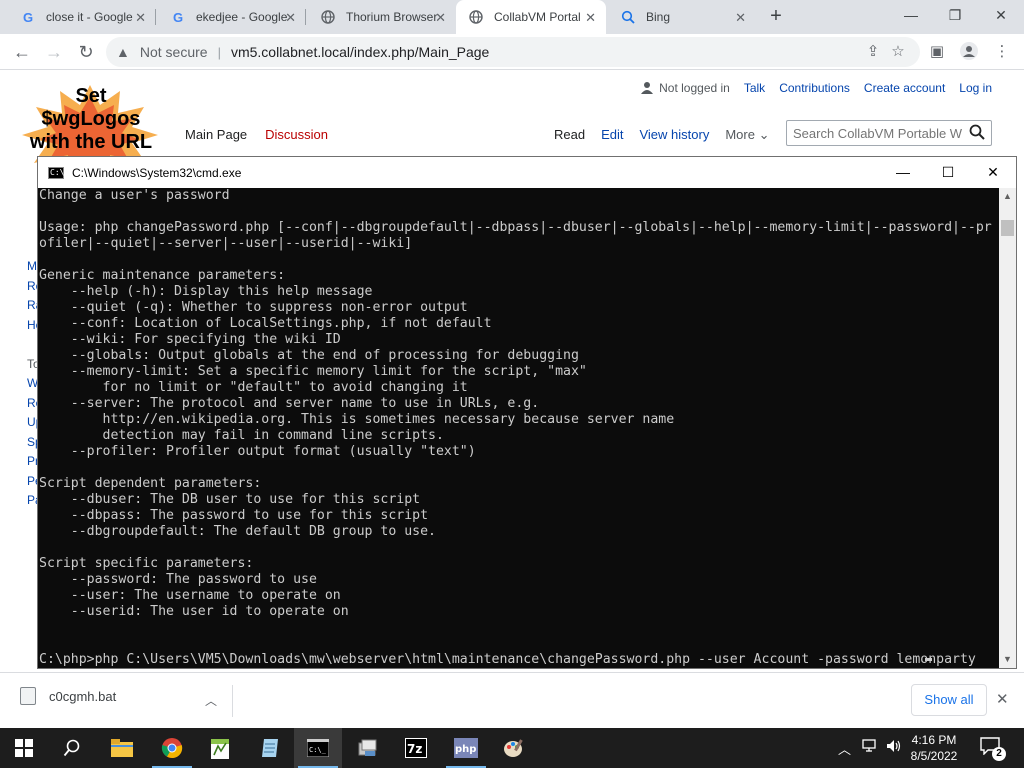  Describe the element at coordinates (904, 88) in the screenshot. I see `create-account-link: Create account` at that location.